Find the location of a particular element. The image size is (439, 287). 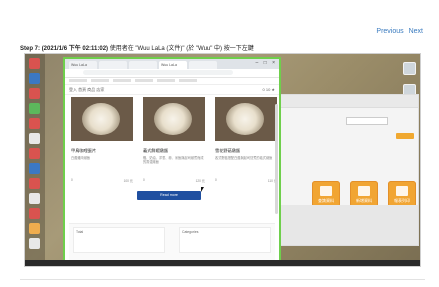

price: 120 元 is located at coordinates (200, 181).